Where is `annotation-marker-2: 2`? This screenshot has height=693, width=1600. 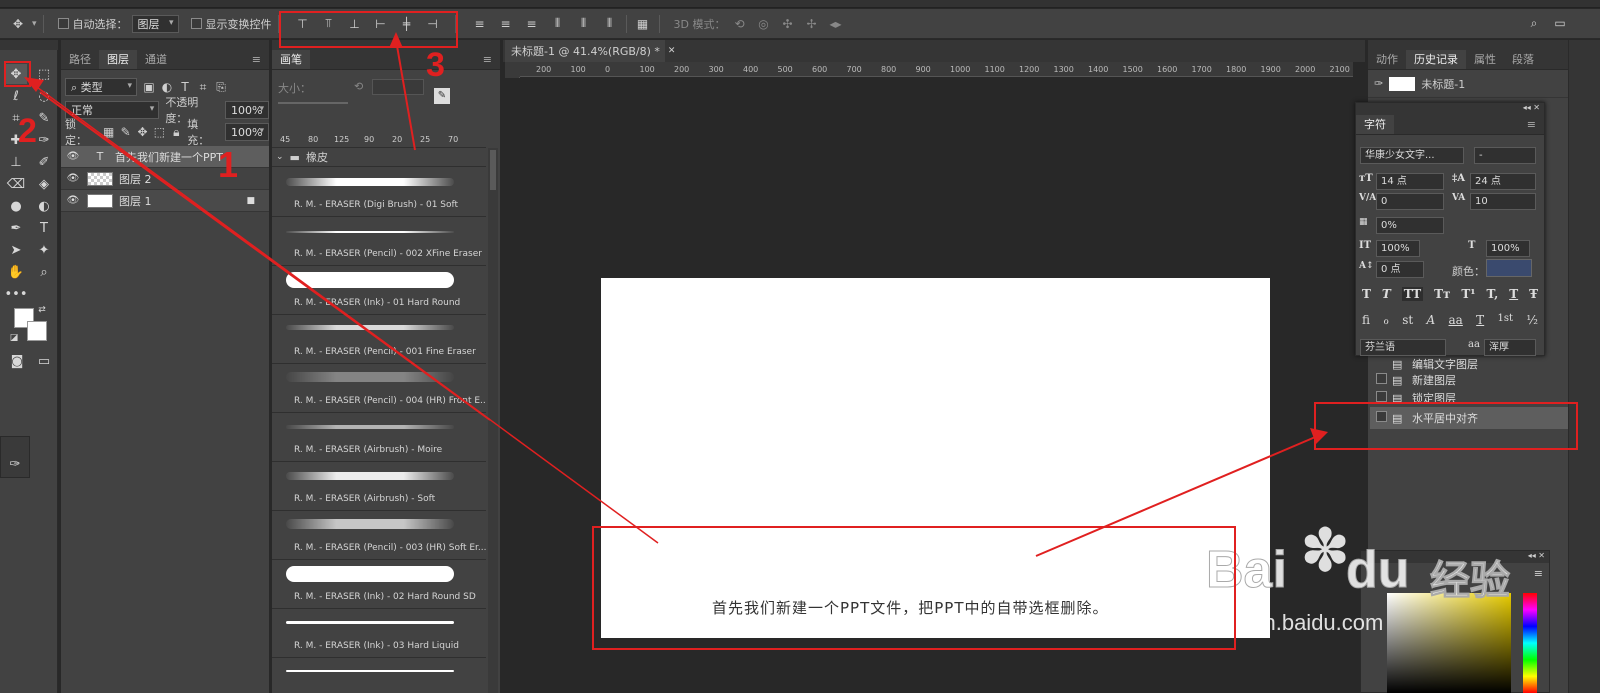
annotation-marker-2: 2 is located at coordinates (27, 131).